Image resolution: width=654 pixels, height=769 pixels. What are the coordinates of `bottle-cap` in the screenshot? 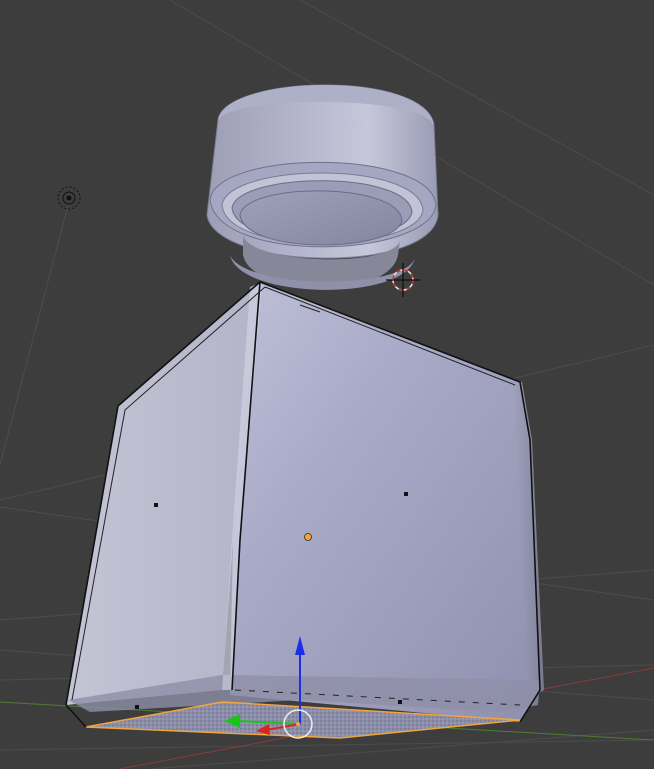 It's located at (322, 187).